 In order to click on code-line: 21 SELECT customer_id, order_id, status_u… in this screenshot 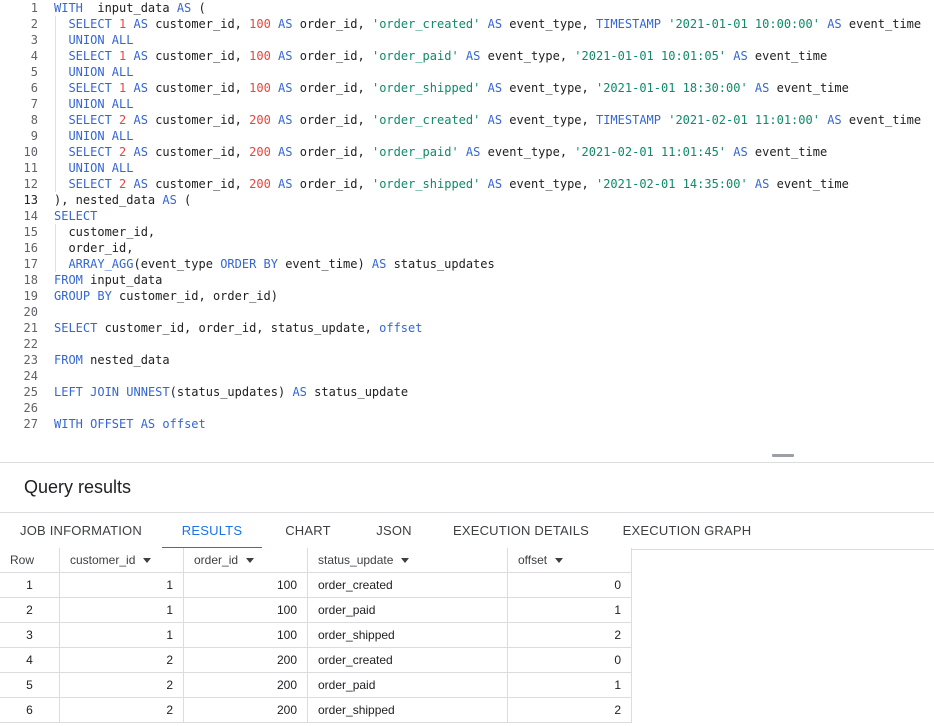, I will do `click(467, 328)`.